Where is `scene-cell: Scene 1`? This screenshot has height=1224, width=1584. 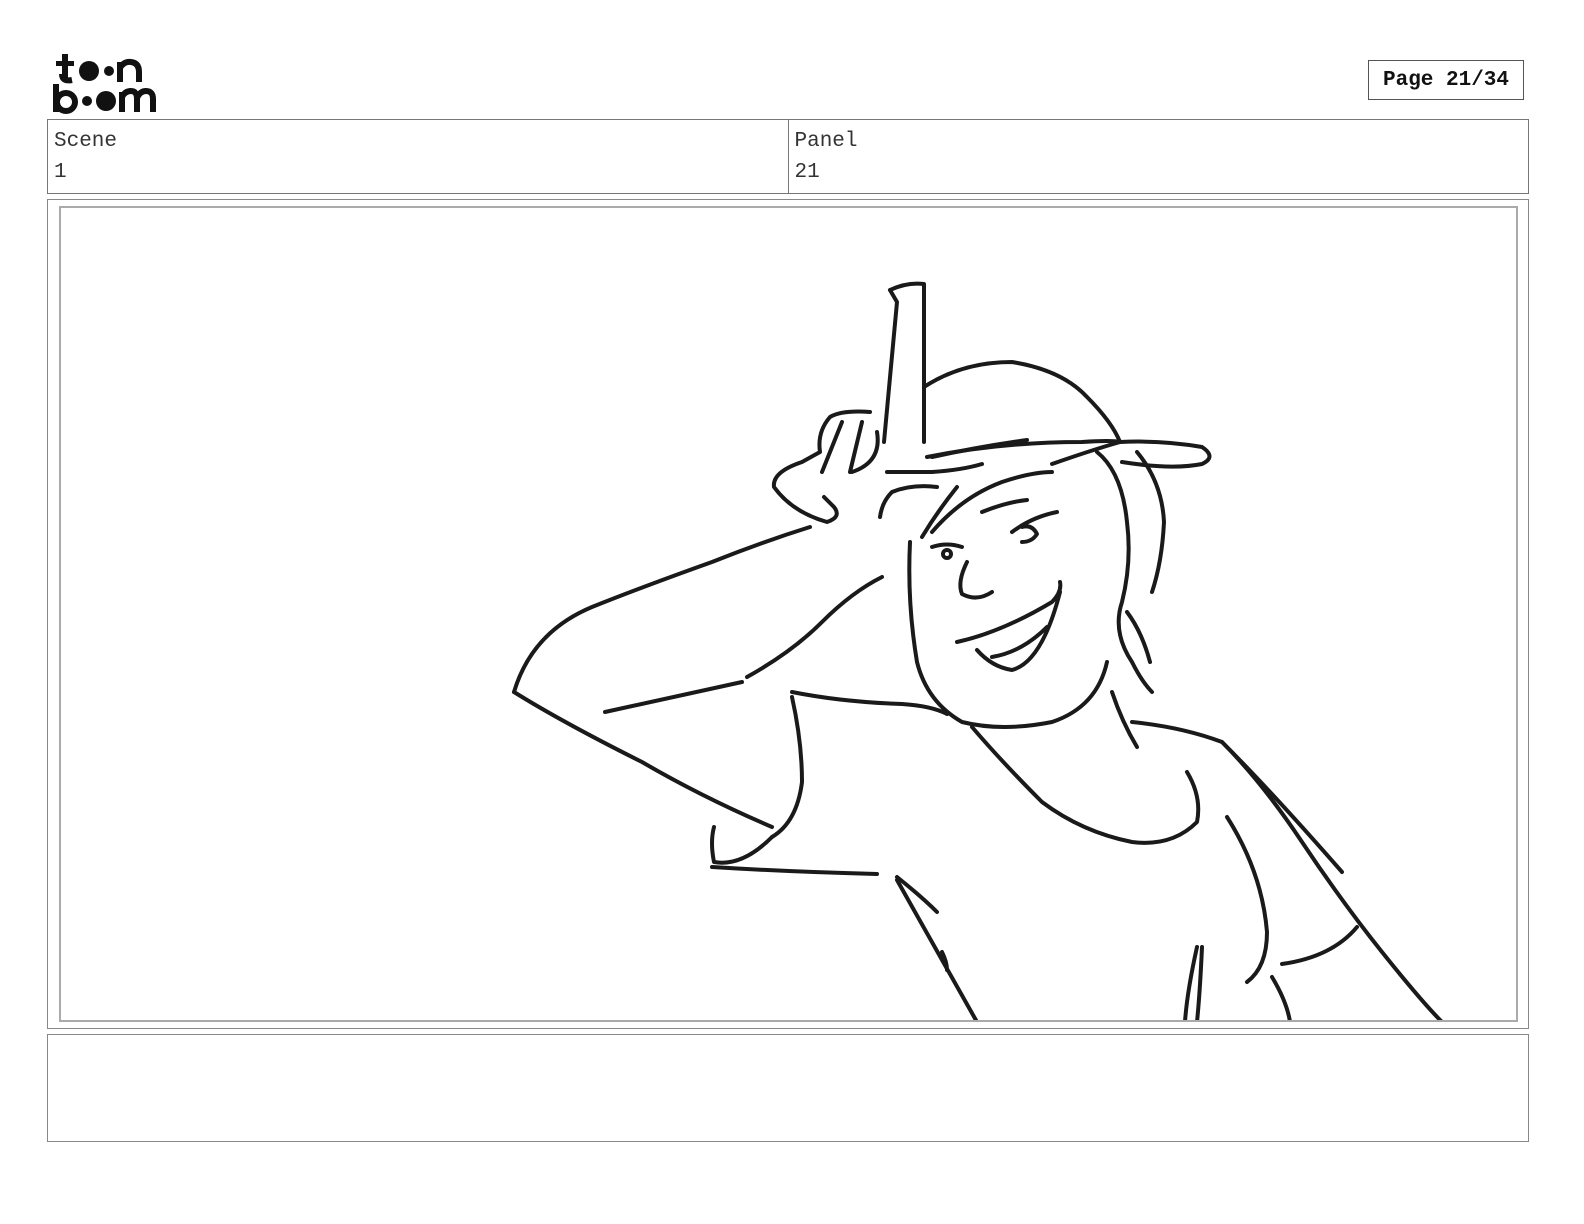 scene-cell: Scene 1 is located at coordinates (418, 156).